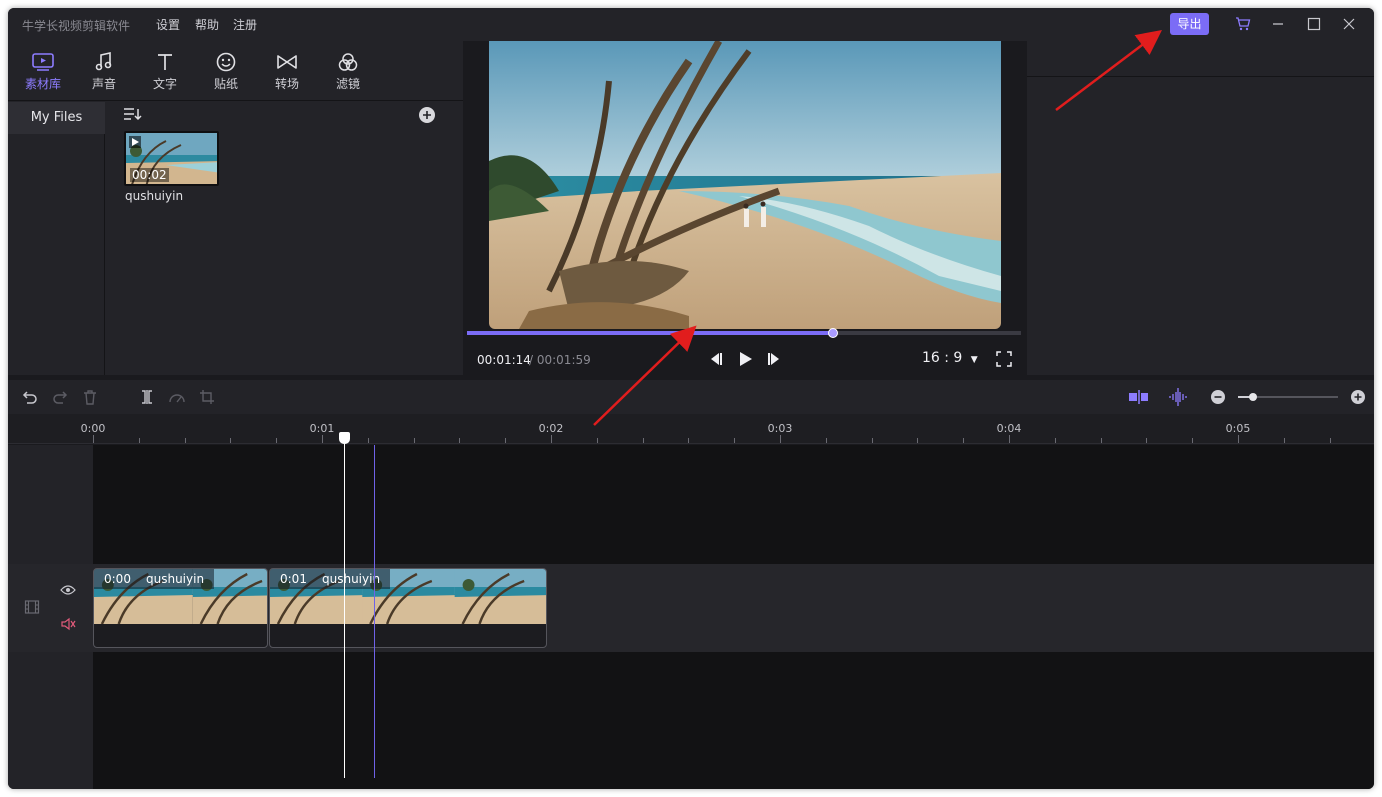 This screenshot has height=797, width=1382. I want to click on cart-icon, so click(1243, 24).